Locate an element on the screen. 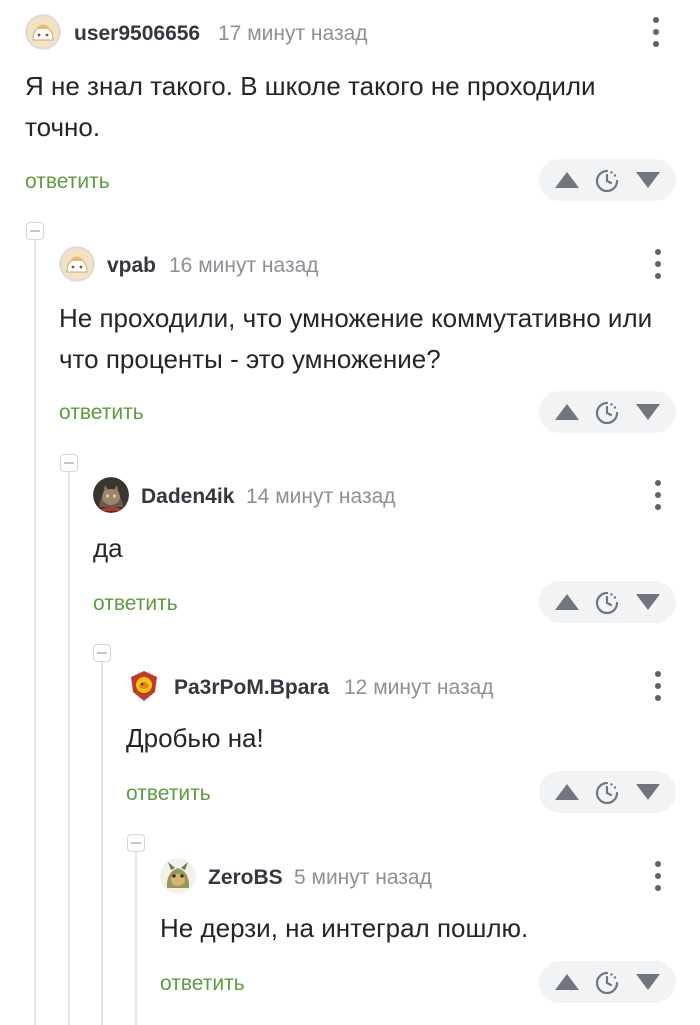 The width and height of the screenshot is (700, 1025). comment-header: user9506656 17 минут назад is located at coordinates (362, 33).